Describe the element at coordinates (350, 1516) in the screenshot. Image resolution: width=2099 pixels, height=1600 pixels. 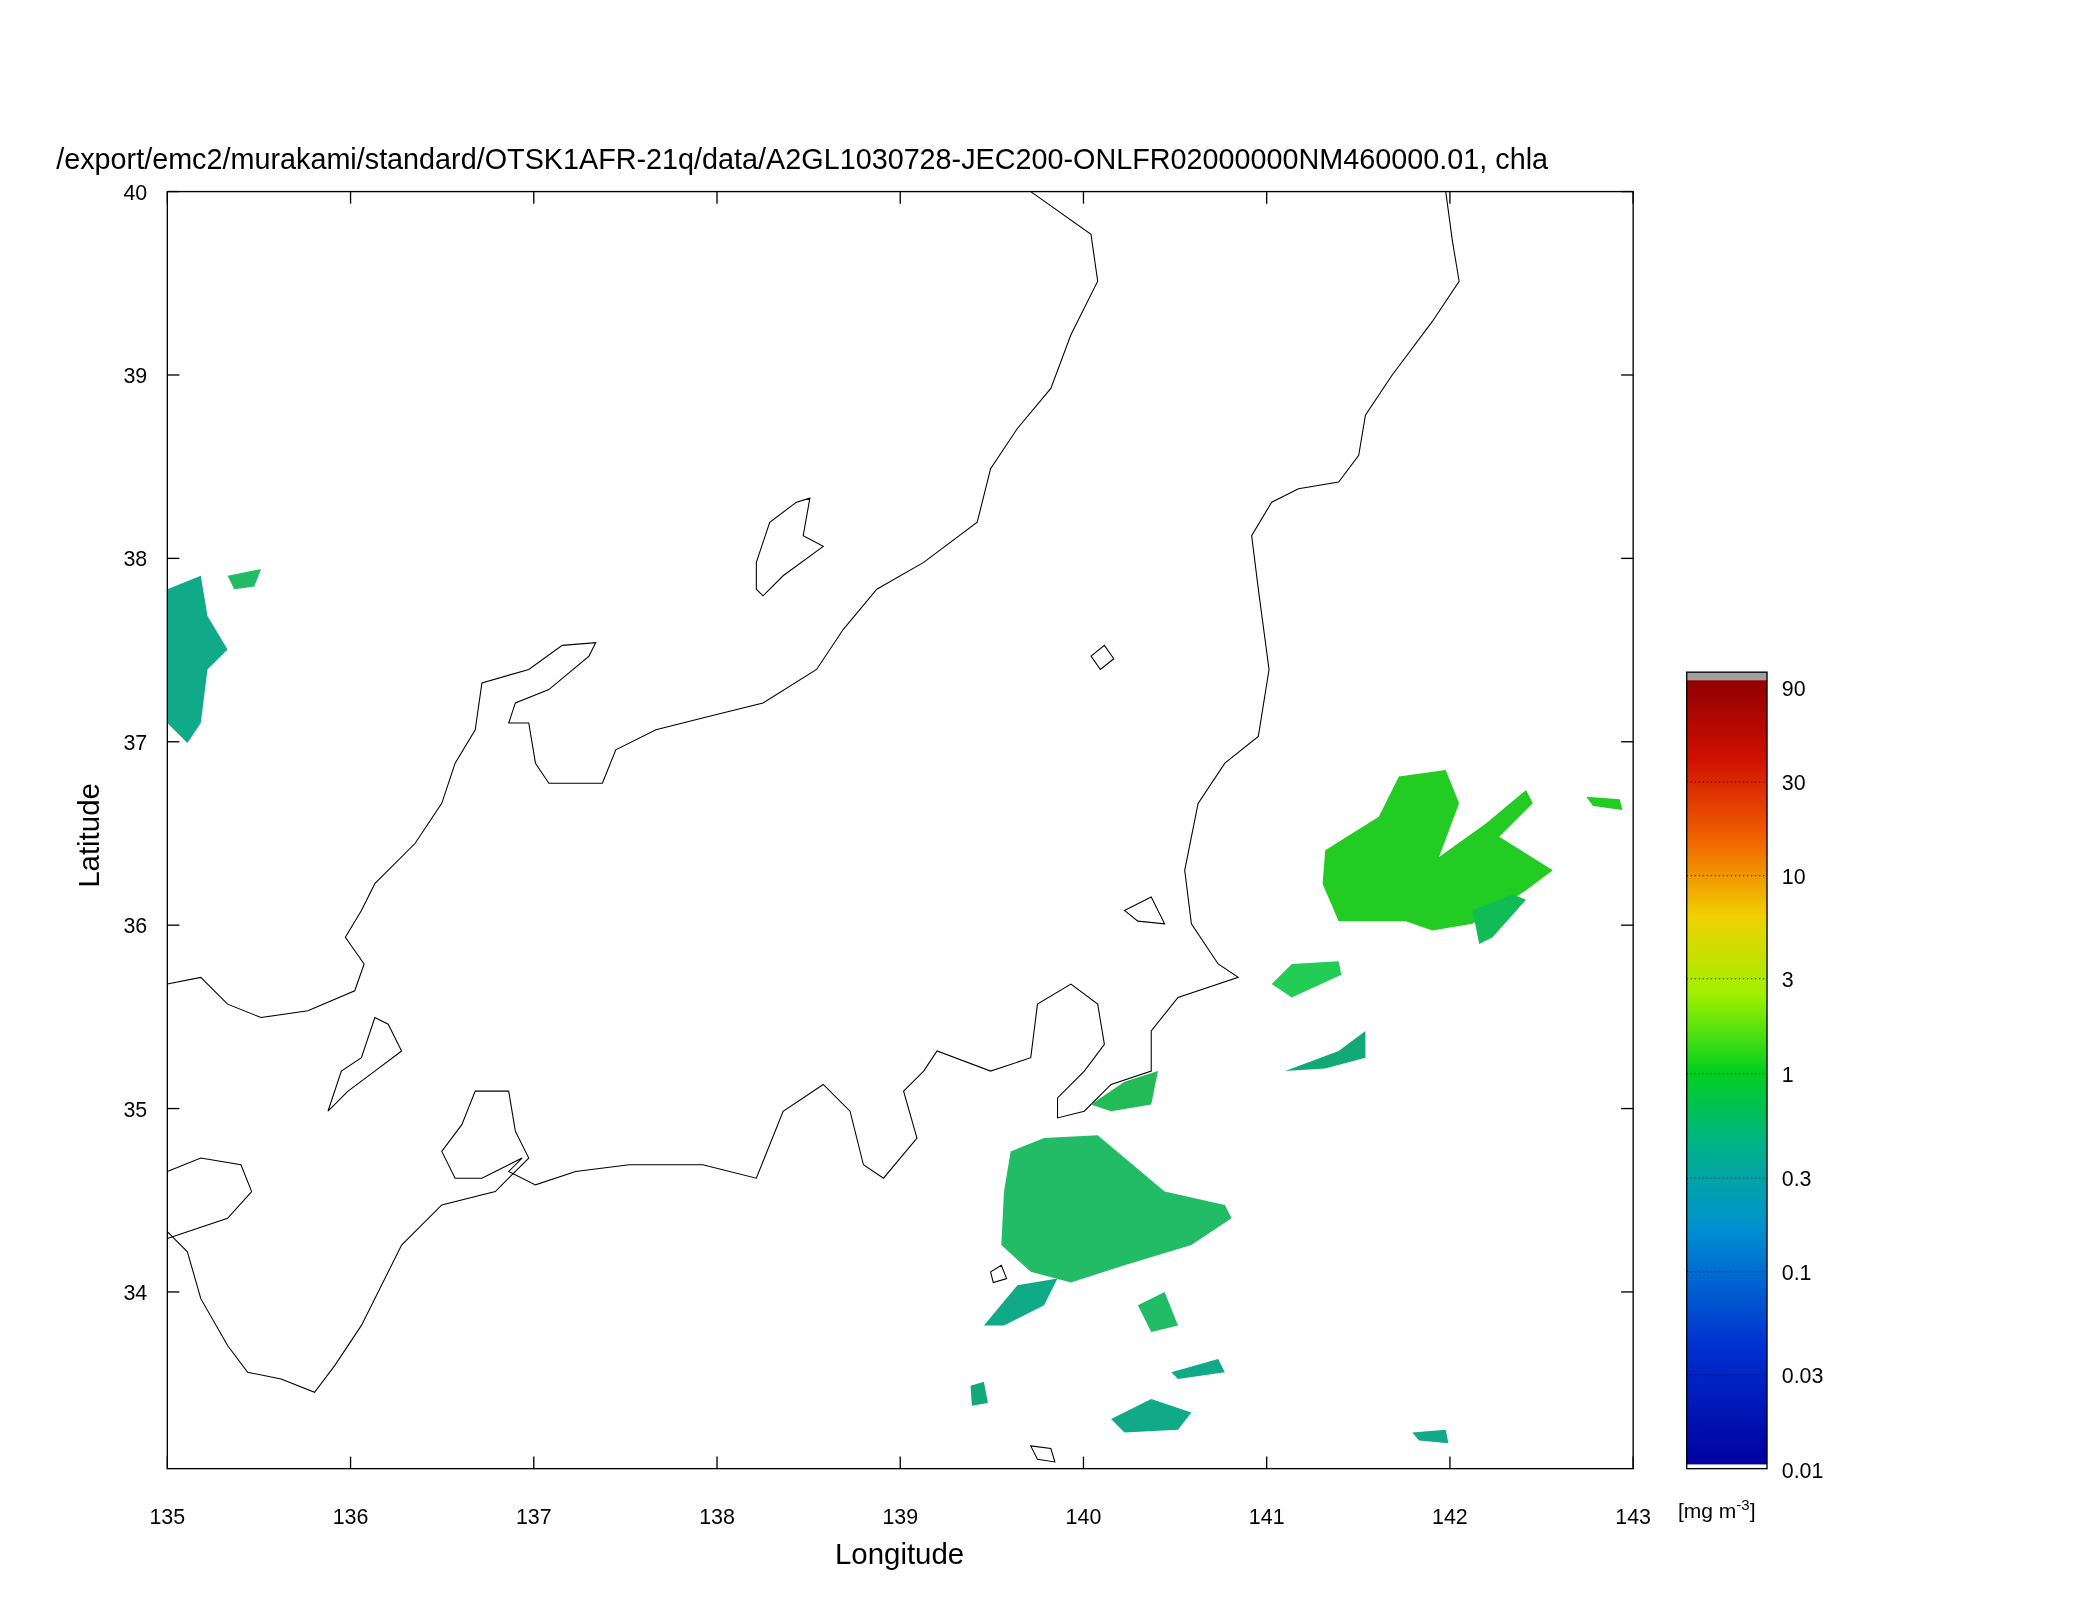
I see `x-tick-label: 136` at that location.